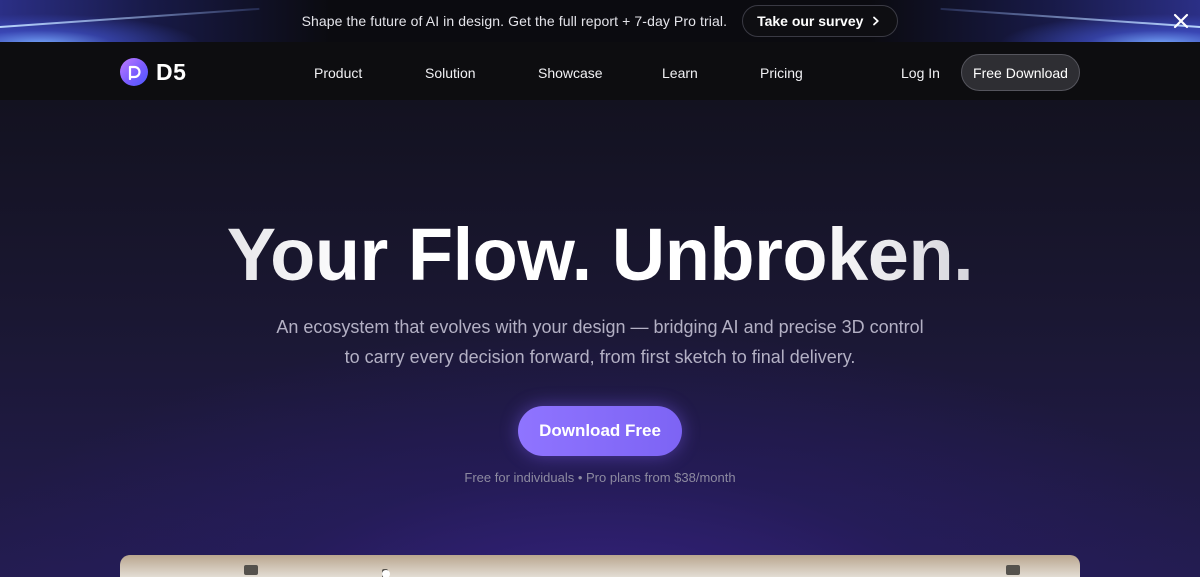 The height and width of the screenshot is (577, 1200). I want to click on nav-item-showcase: Showcase, so click(570, 73).